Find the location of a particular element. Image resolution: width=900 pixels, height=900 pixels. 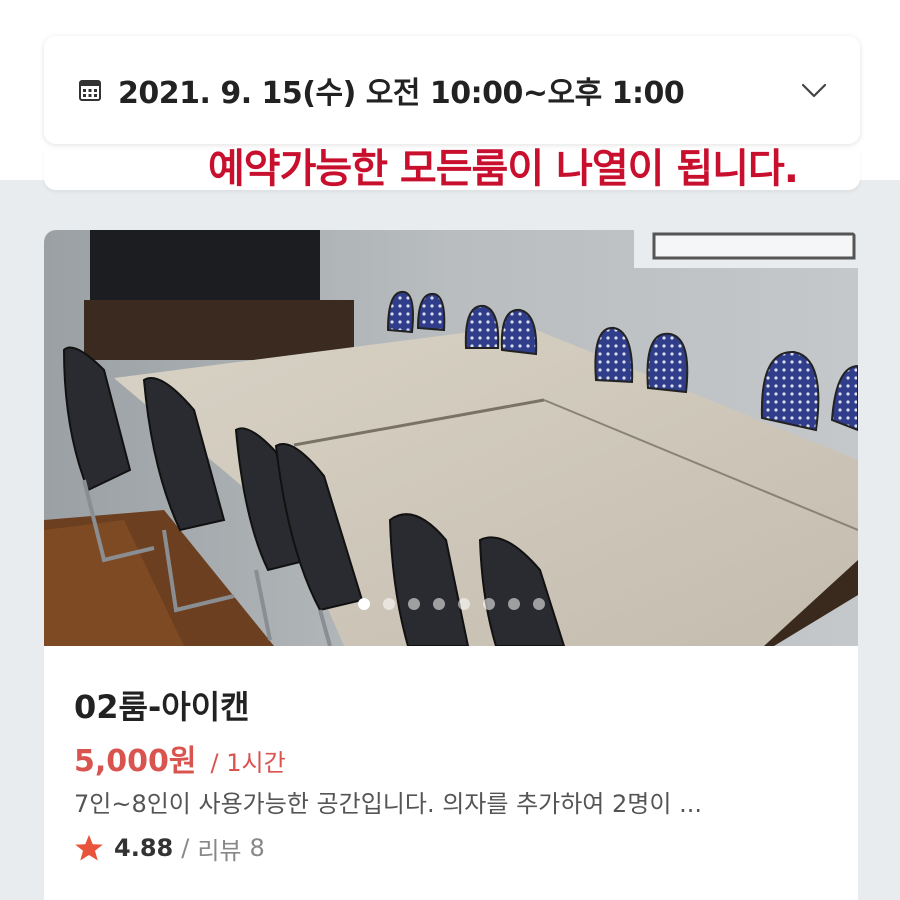

rating-row: 4.88 / 리뷰 8 is located at coordinates (454, 848).